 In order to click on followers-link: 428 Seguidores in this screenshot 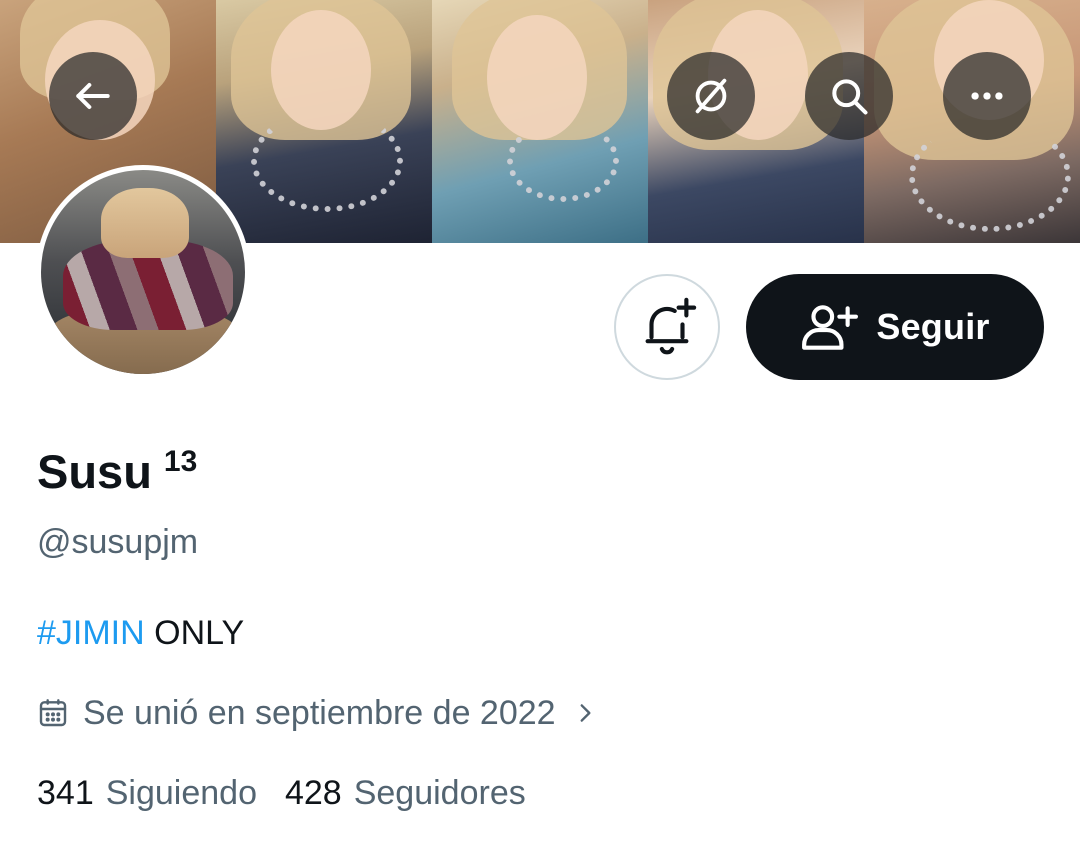, I will do `click(405, 793)`.